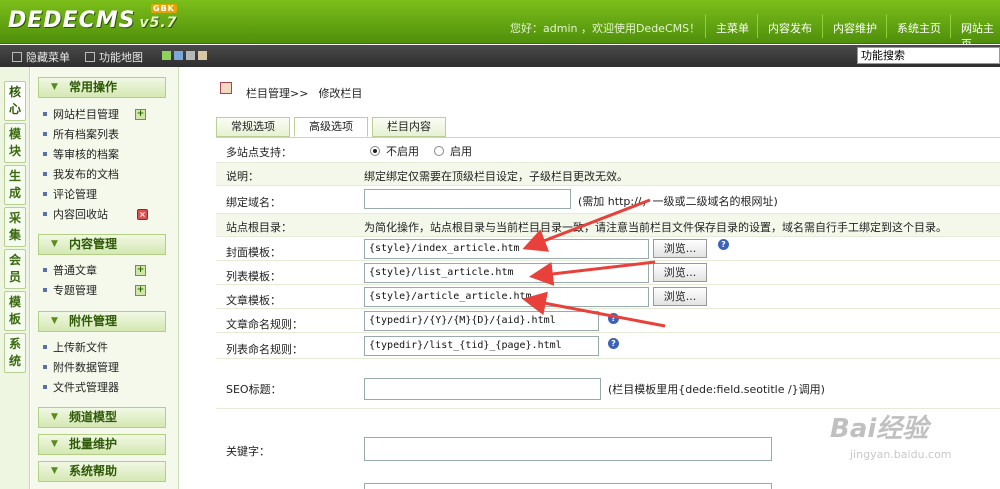 Image resolution: width=1000 pixels, height=489 pixels. Describe the element at coordinates (594, 309) in the screenshot. I see `arrow-article` at that location.